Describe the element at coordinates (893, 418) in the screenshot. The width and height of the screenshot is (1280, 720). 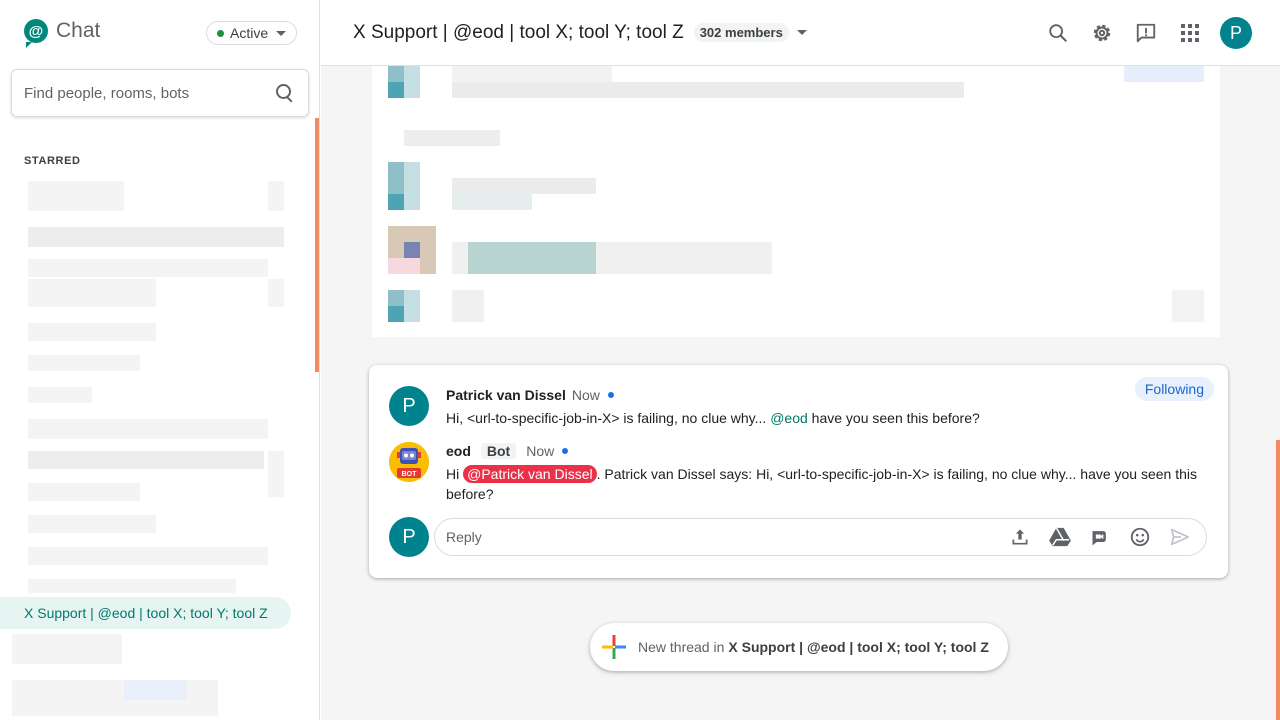
I see `message-text-part: have you seen this before?` at that location.